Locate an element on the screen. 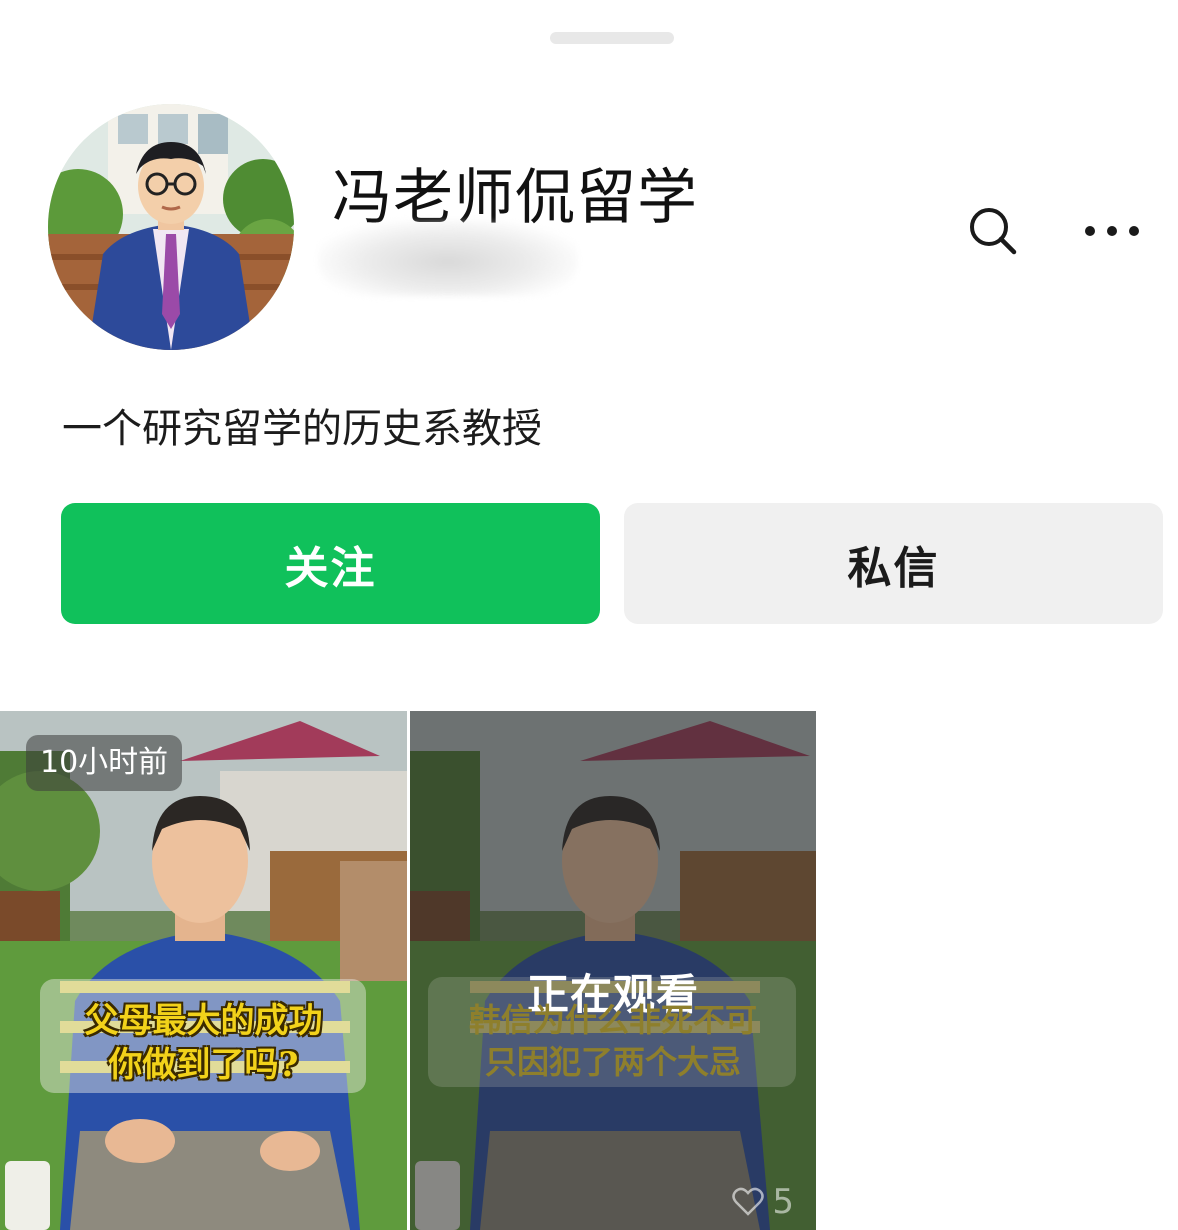 This screenshot has width=1178, height=1230. more-button is located at coordinates (1112, 231).